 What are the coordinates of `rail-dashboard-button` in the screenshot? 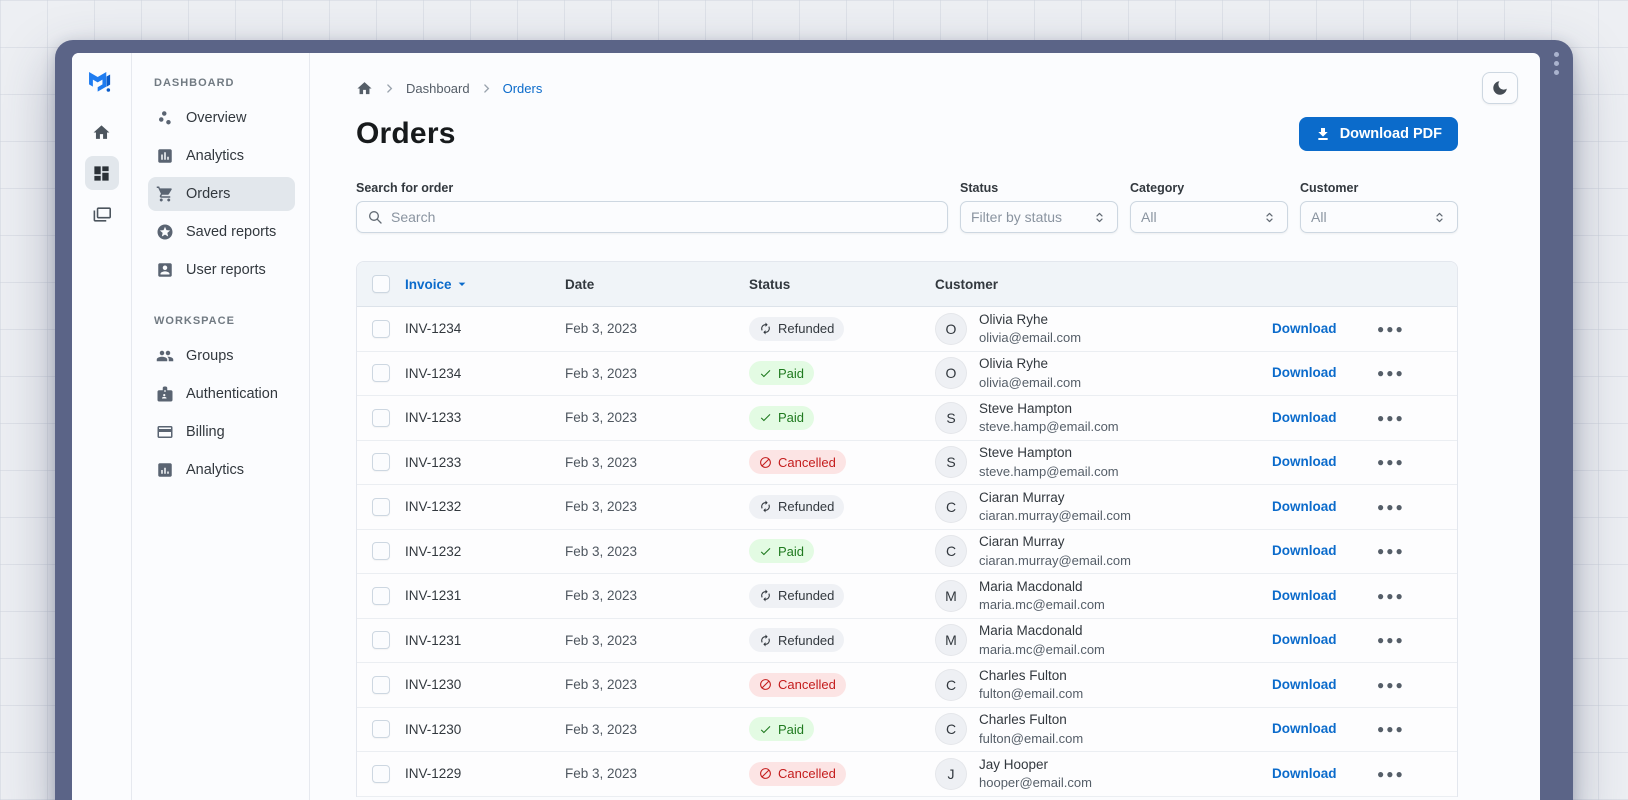 It's located at (101, 173).